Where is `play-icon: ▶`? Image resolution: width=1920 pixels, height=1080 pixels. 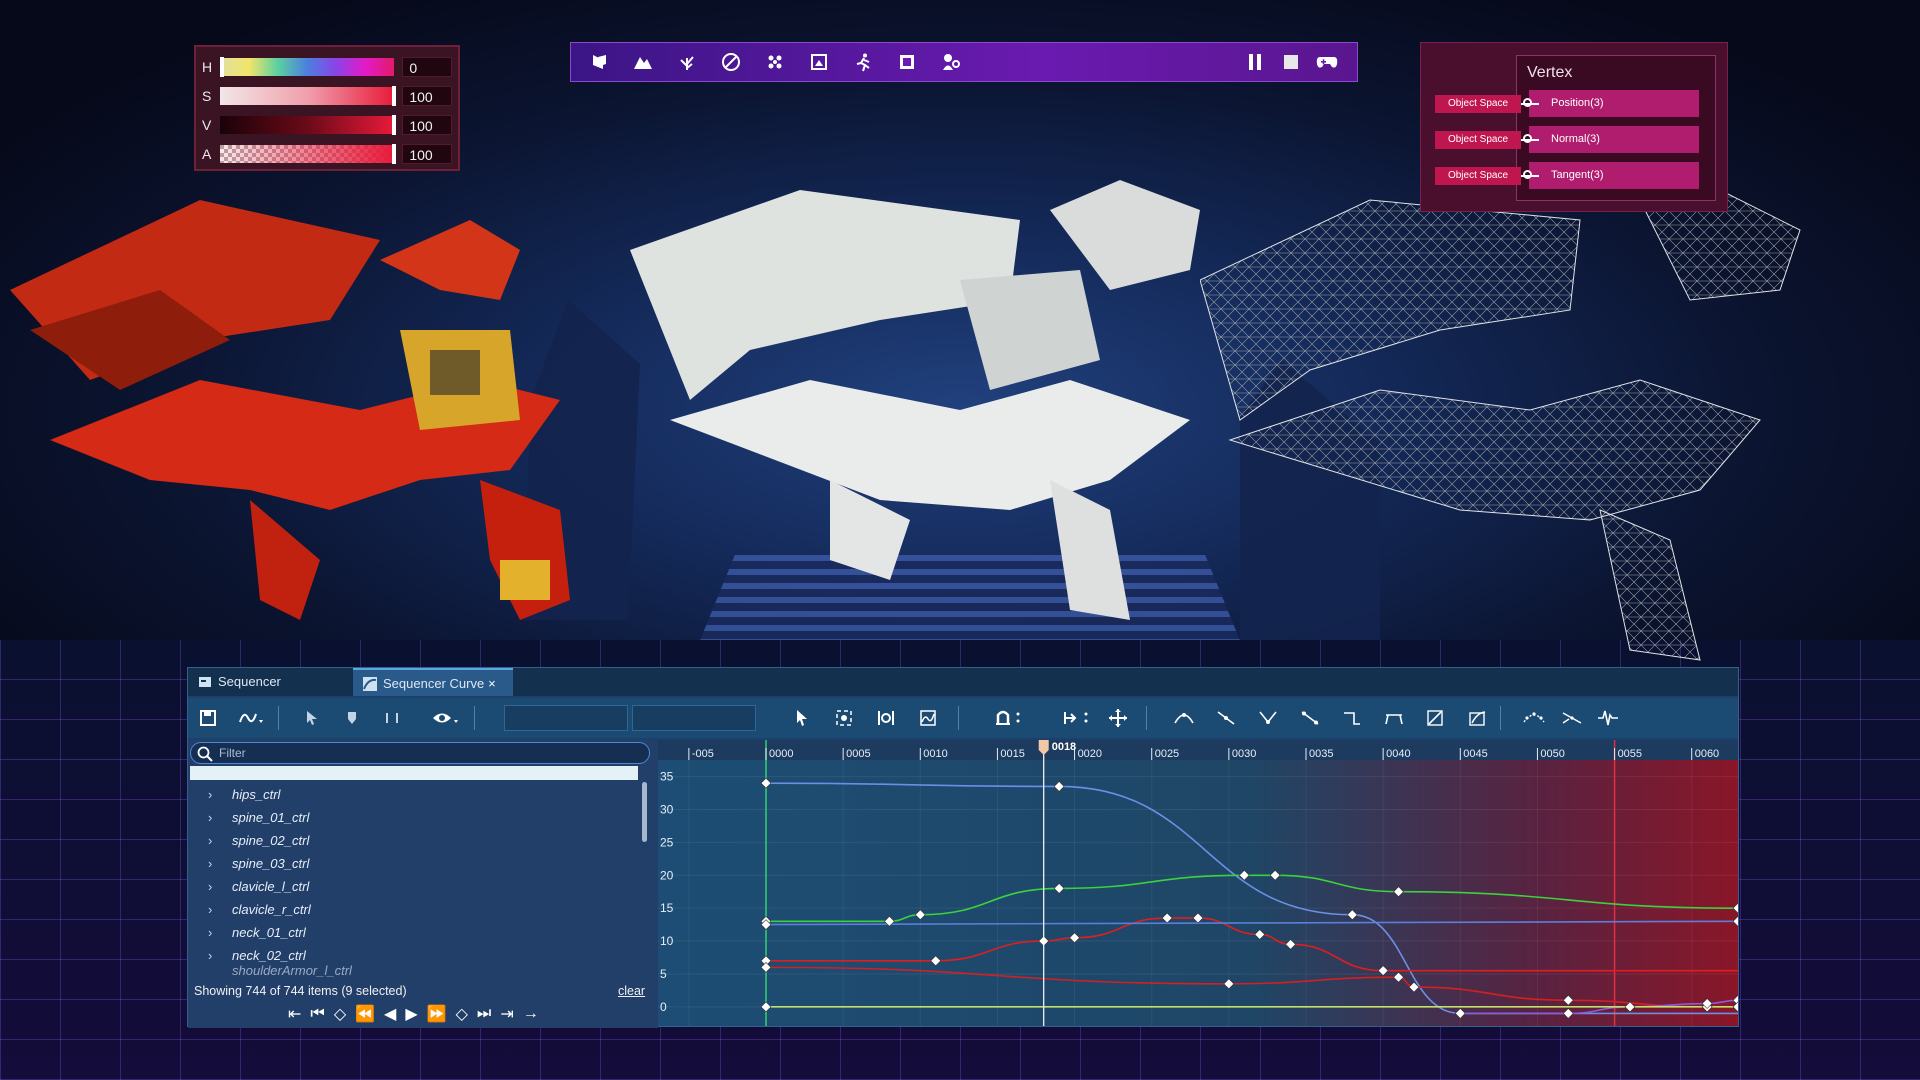
play-icon: ▶ is located at coordinates (411, 1014).